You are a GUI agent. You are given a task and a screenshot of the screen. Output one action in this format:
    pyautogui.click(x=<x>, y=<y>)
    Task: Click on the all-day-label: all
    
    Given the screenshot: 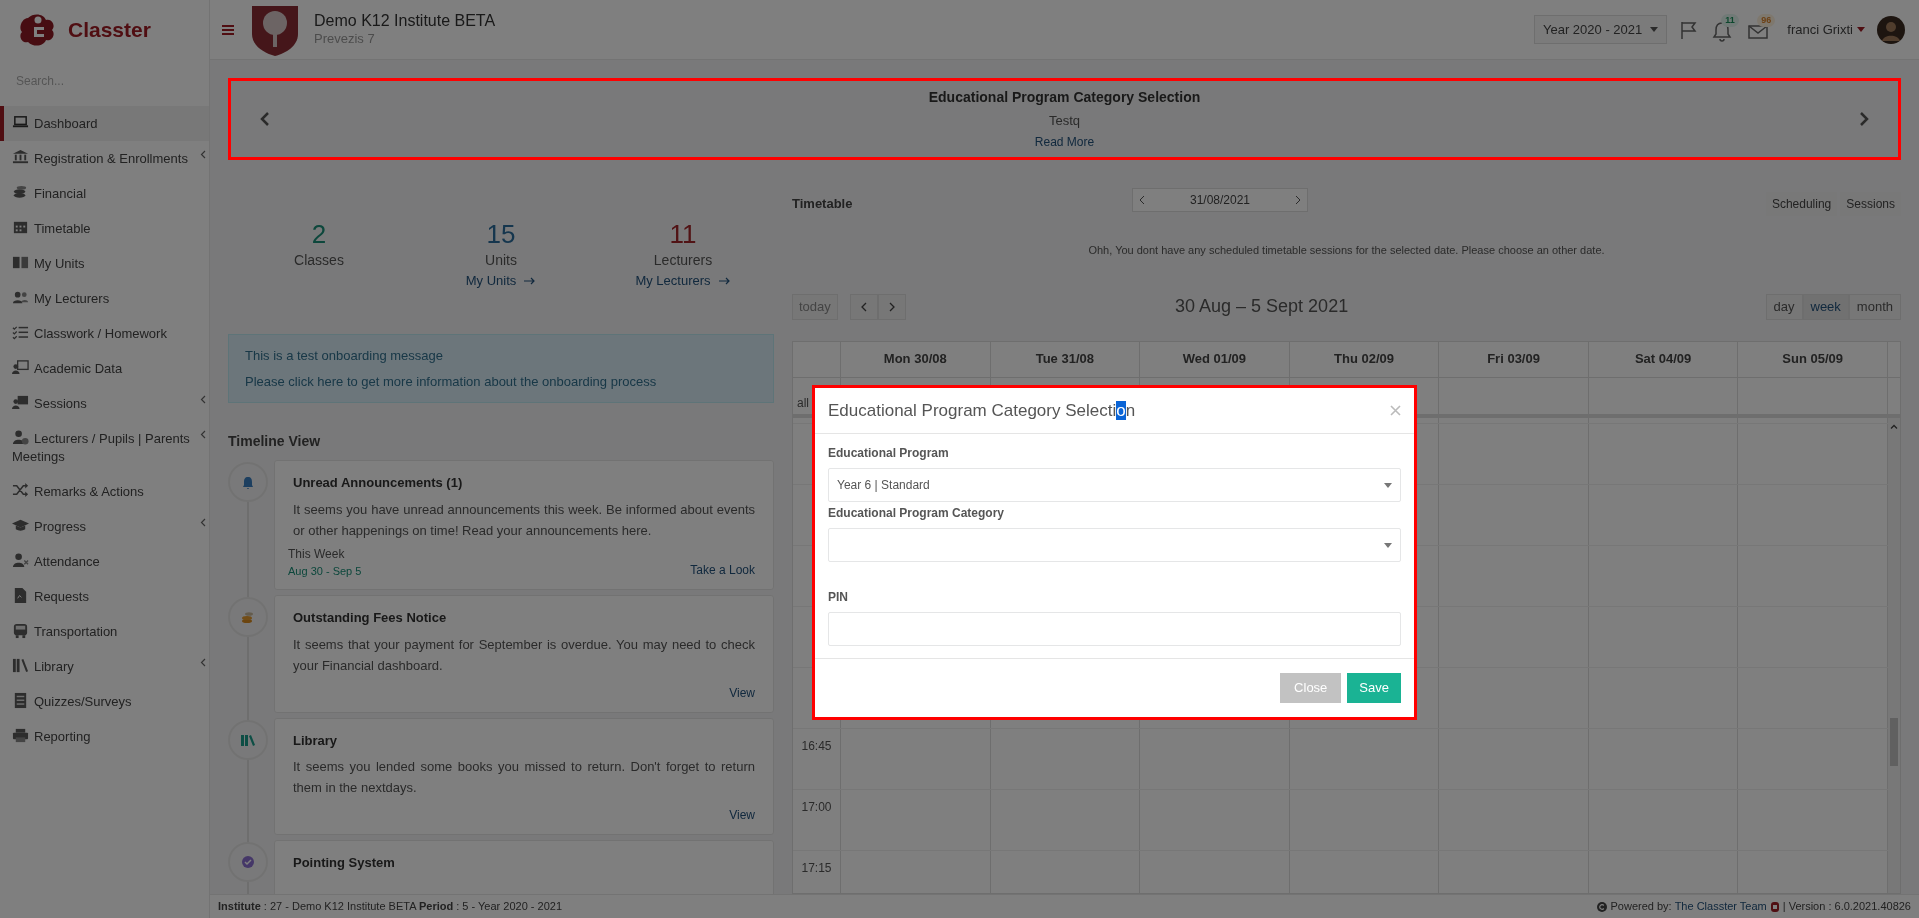 What is the action you would take?
    pyautogui.click(x=803, y=402)
    